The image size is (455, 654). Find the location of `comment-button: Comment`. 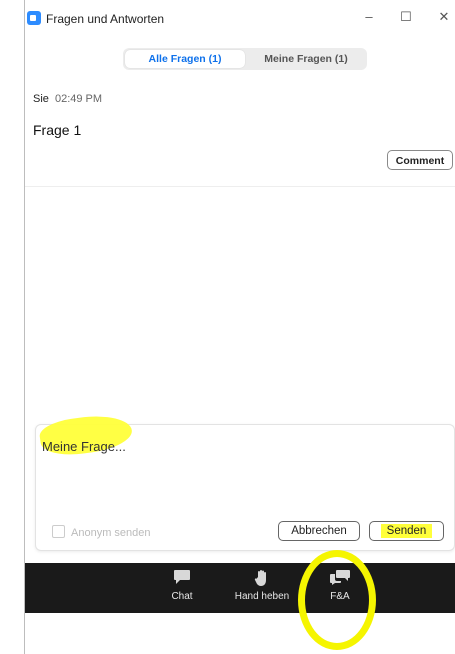

comment-button: Comment is located at coordinates (420, 160).